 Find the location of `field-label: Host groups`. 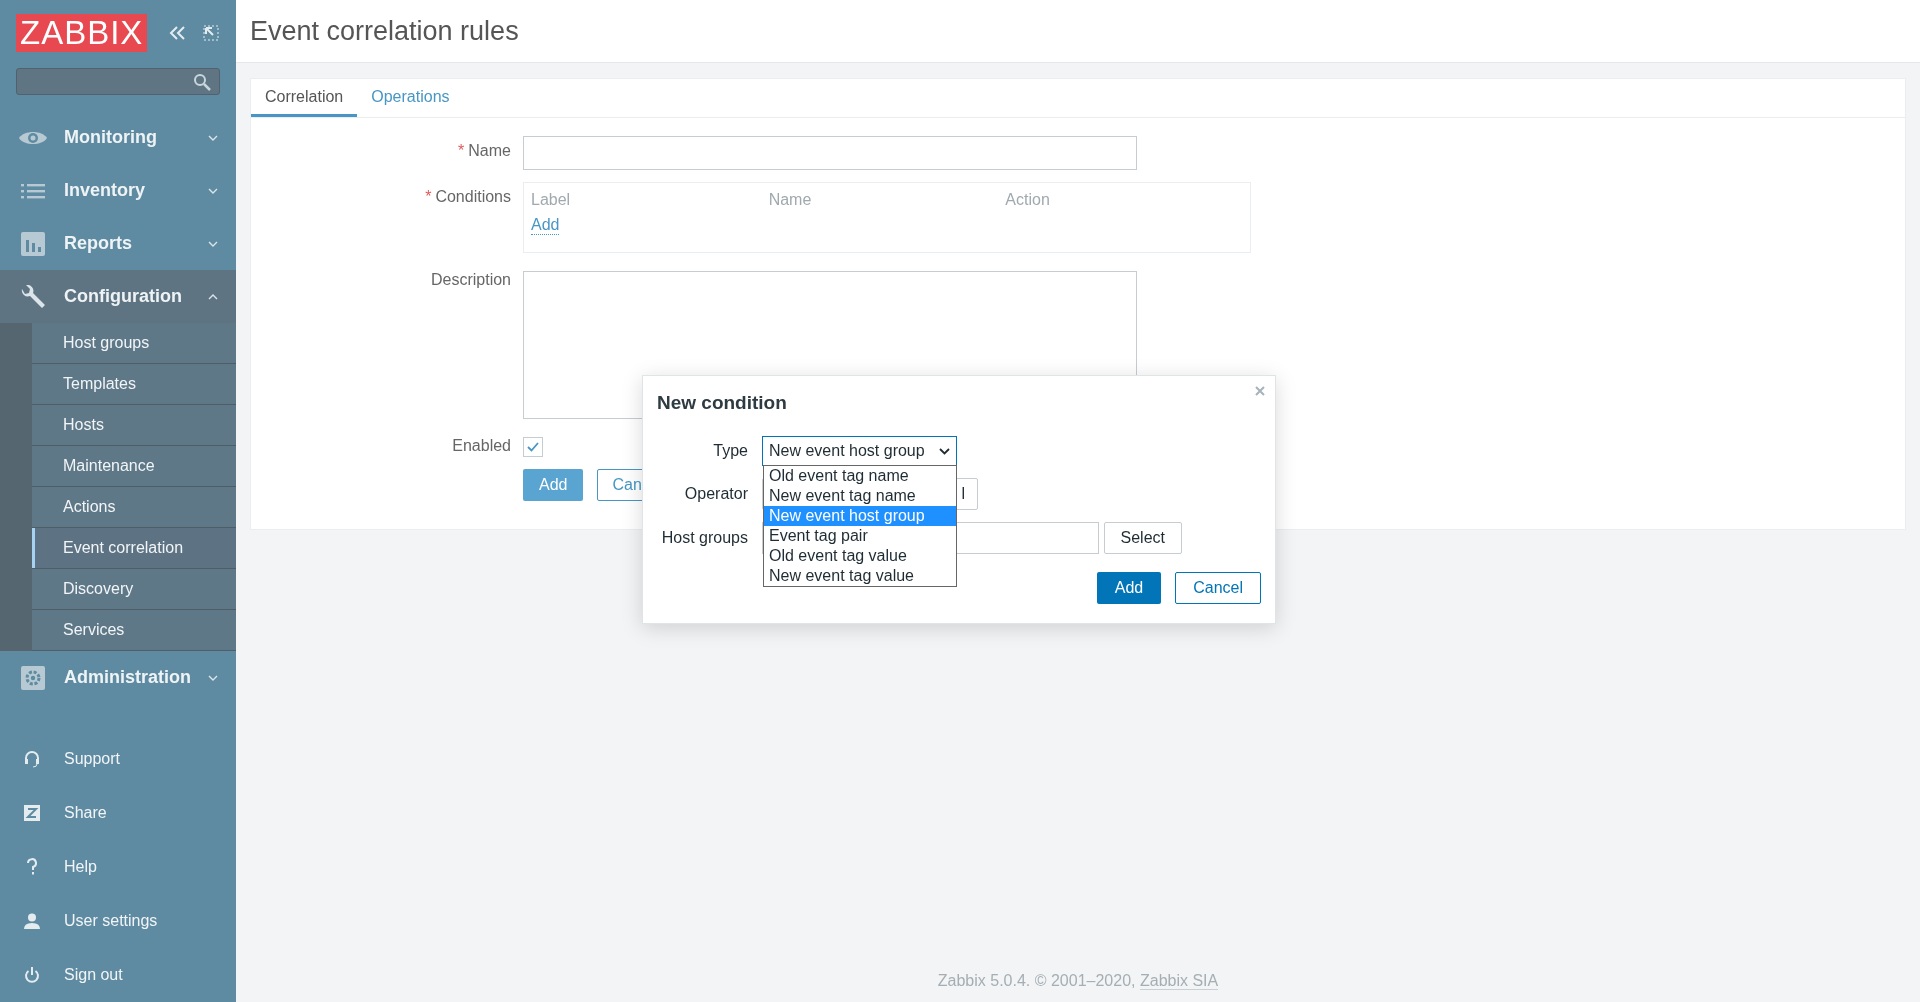

field-label: Host groups is located at coordinates (704, 538).